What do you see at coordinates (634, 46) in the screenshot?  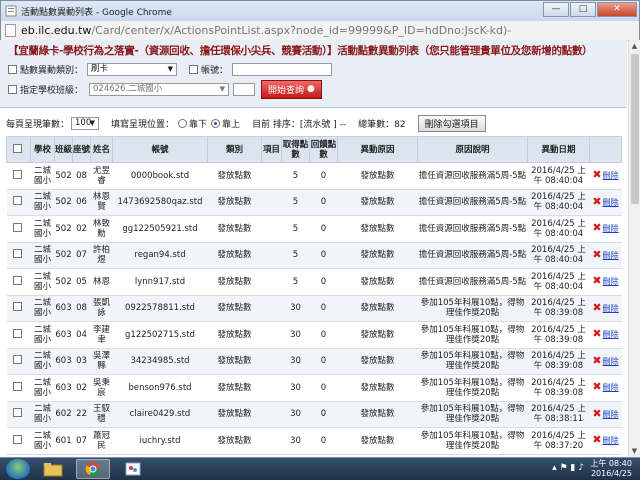 I see `scroll-up-icon: ▲` at bounding box center [634, 46].